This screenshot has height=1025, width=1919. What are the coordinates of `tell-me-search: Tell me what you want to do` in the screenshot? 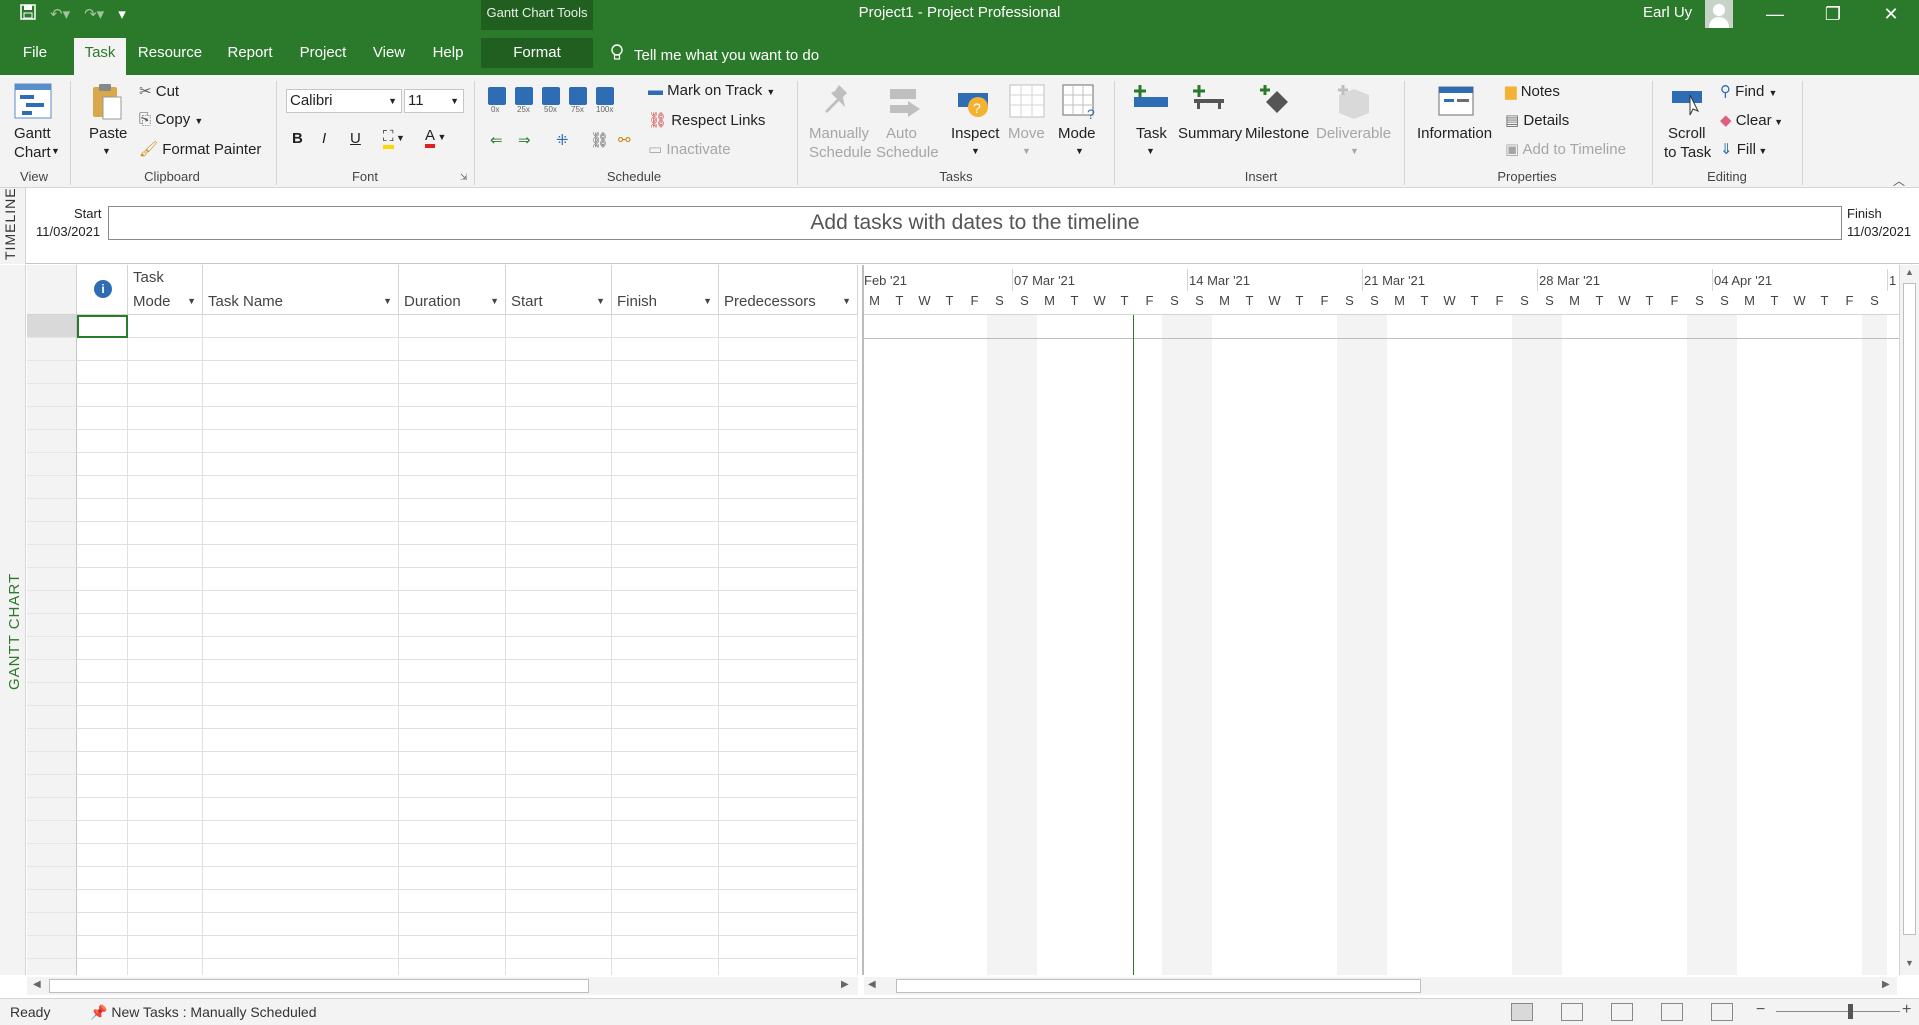 It's located at (714, 55).